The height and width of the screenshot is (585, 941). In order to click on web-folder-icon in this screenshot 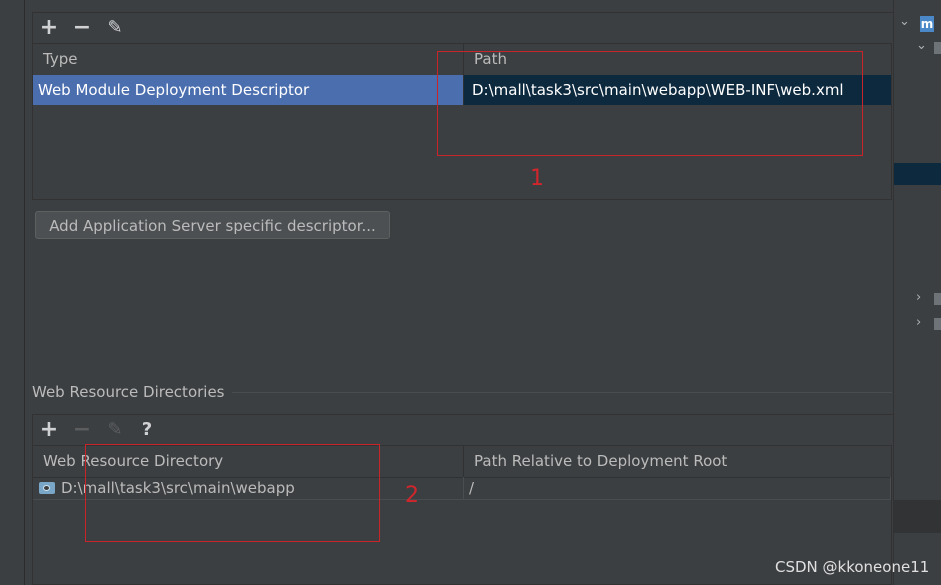, I will do `click(47, 488)`.